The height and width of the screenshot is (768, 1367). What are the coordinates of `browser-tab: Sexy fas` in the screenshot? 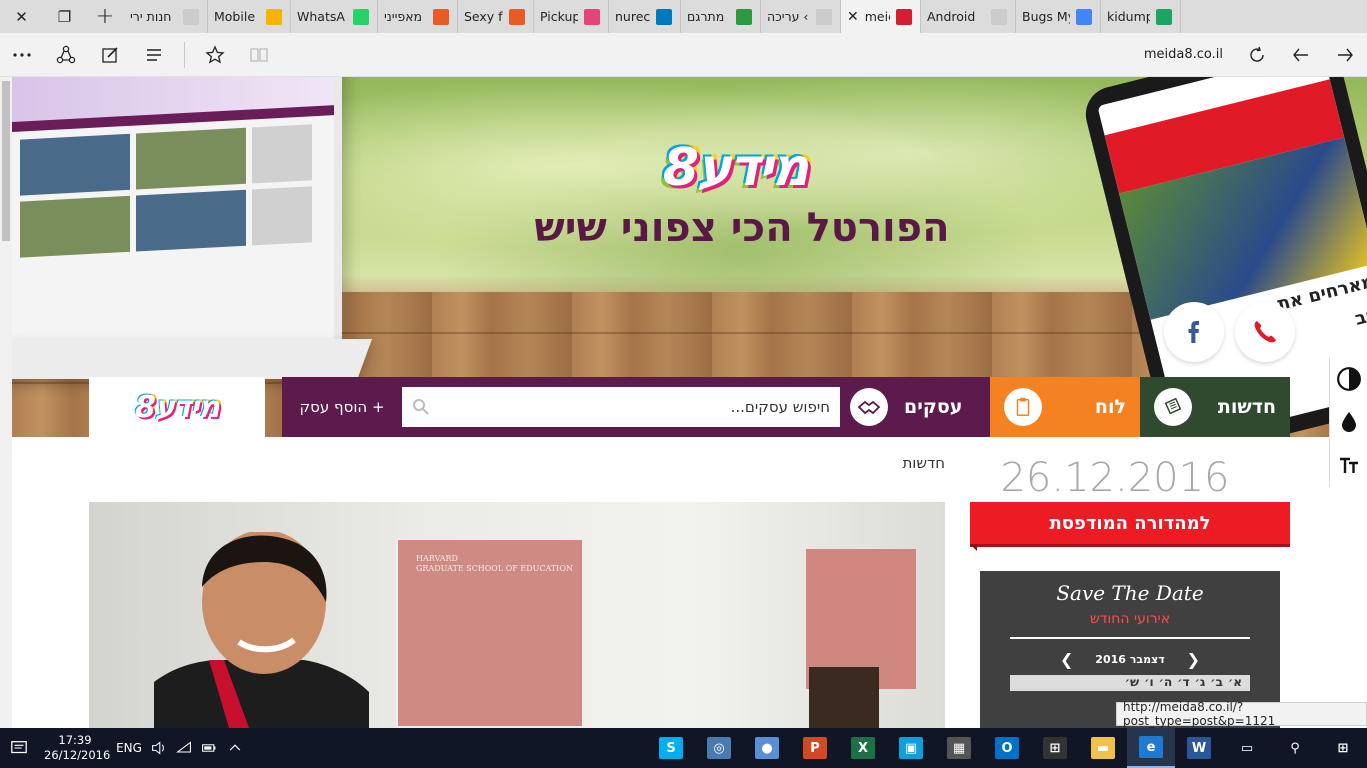 It's located at (496, 16).